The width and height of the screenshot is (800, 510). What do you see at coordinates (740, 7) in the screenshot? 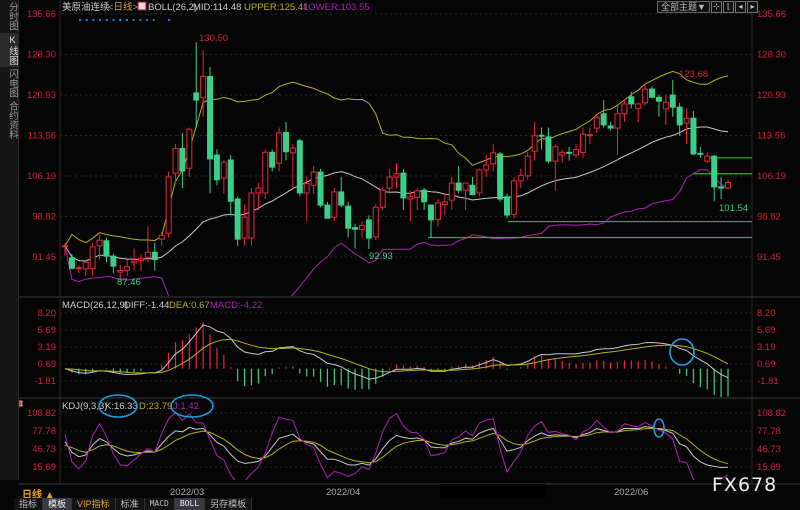
I see `shift-left-icon: ◂` at bounding box center [740, 7].